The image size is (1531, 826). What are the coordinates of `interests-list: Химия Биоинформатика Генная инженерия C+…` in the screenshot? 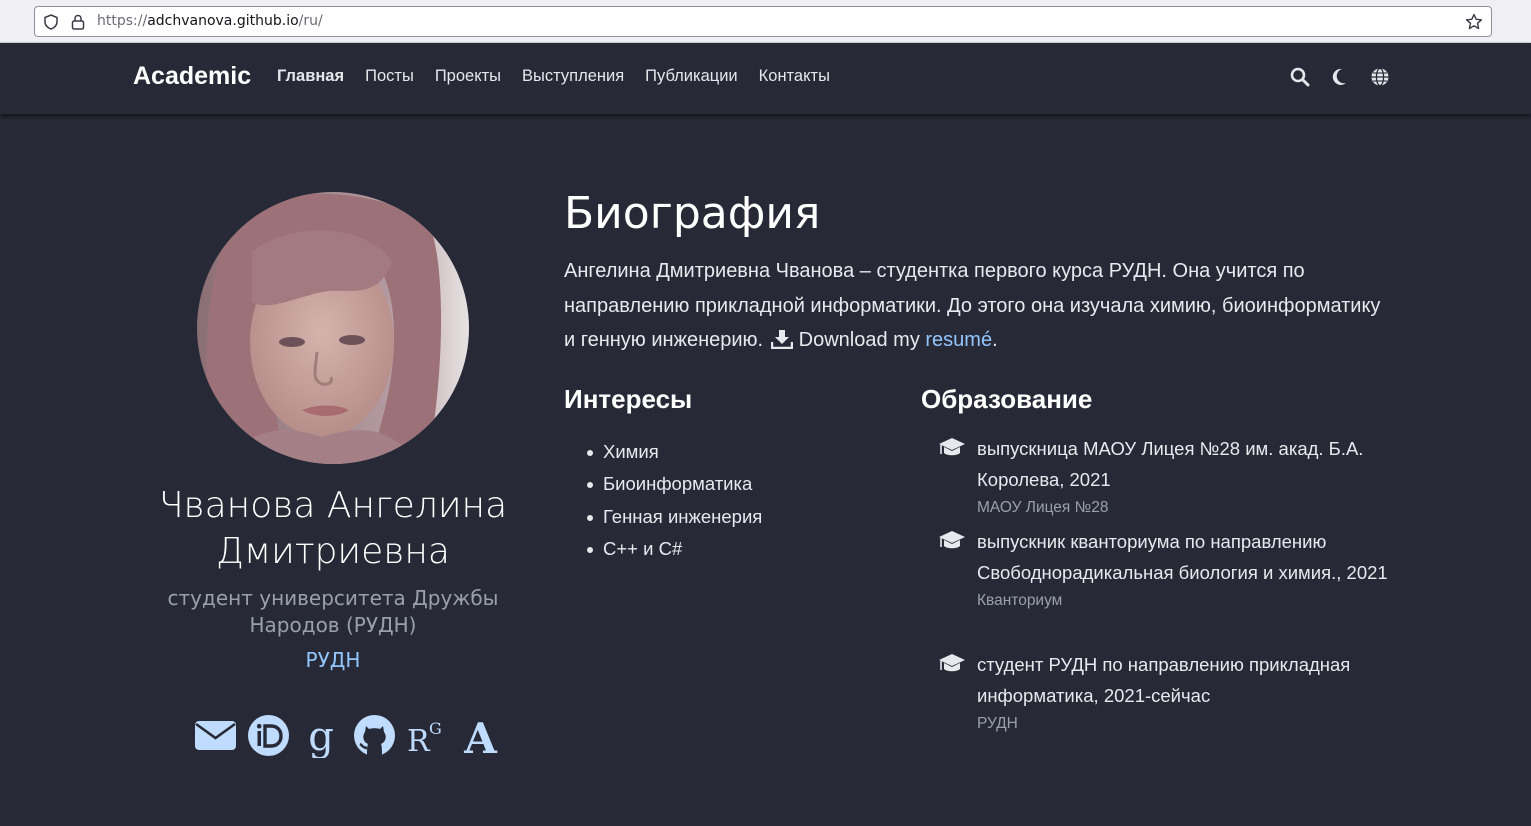 It's located at (673, 500).